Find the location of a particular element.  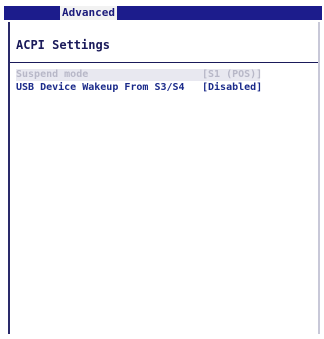

tab-bar: Advanced is located at coordinates (163, 13).